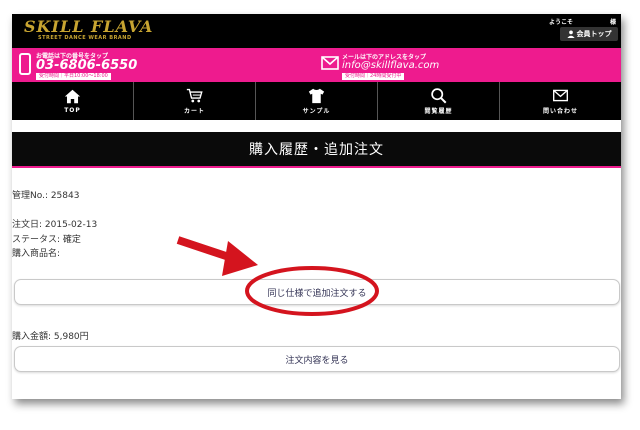 The height and width of the screenshot is (430, 640). What do you see at coordinates (25, 64) in the screenshot?
I see `phone-icon` at bounding box center [25, 64].